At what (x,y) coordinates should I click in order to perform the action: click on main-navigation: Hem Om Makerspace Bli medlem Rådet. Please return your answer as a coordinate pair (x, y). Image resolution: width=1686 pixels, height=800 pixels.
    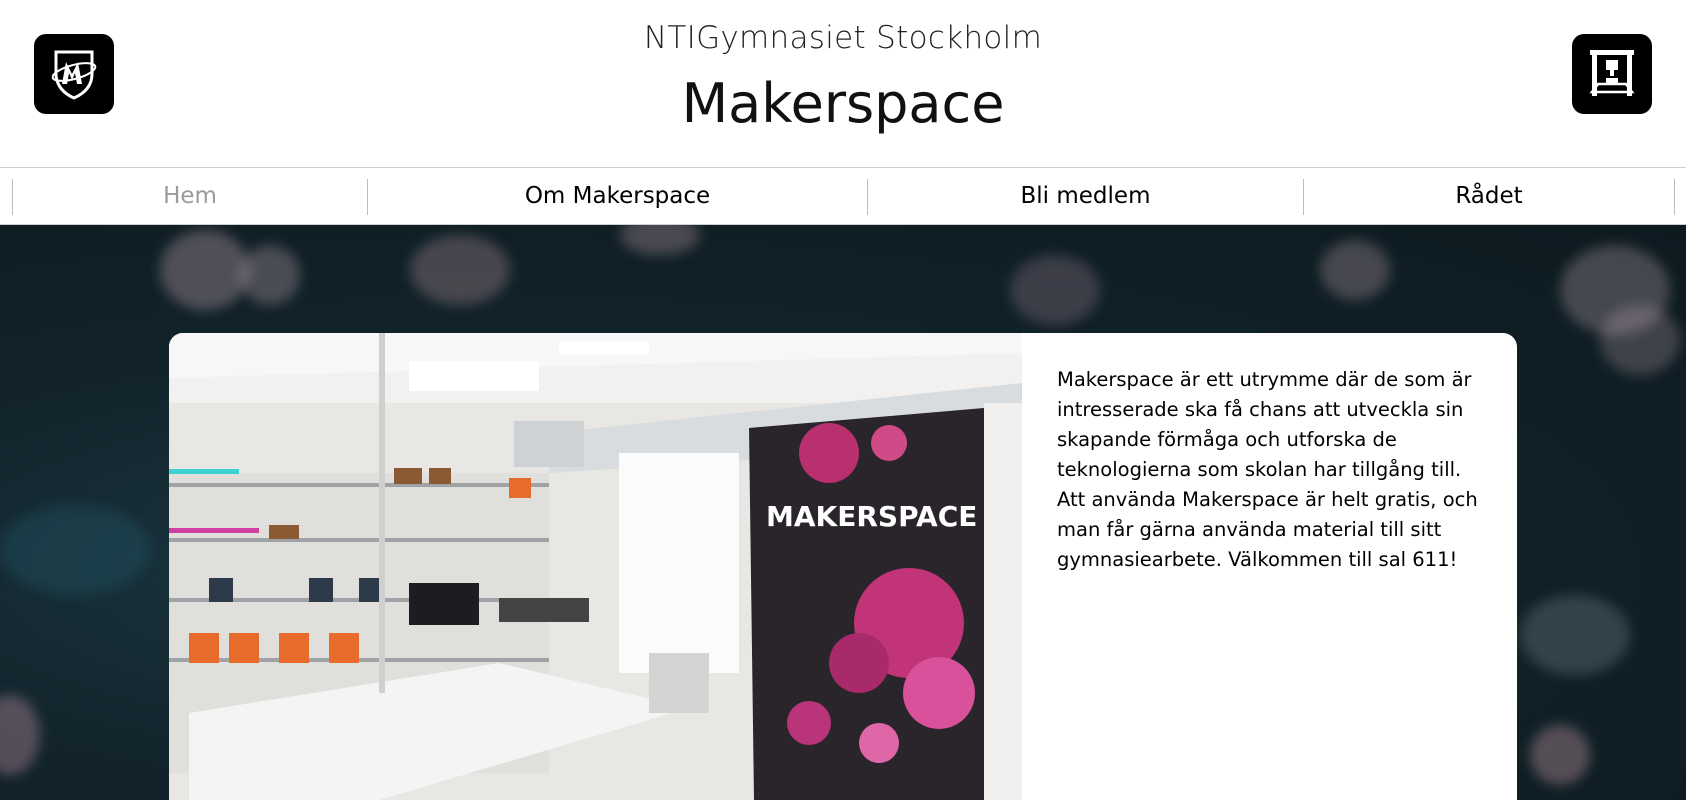
    Looking at the image, I should click on (843, 196).